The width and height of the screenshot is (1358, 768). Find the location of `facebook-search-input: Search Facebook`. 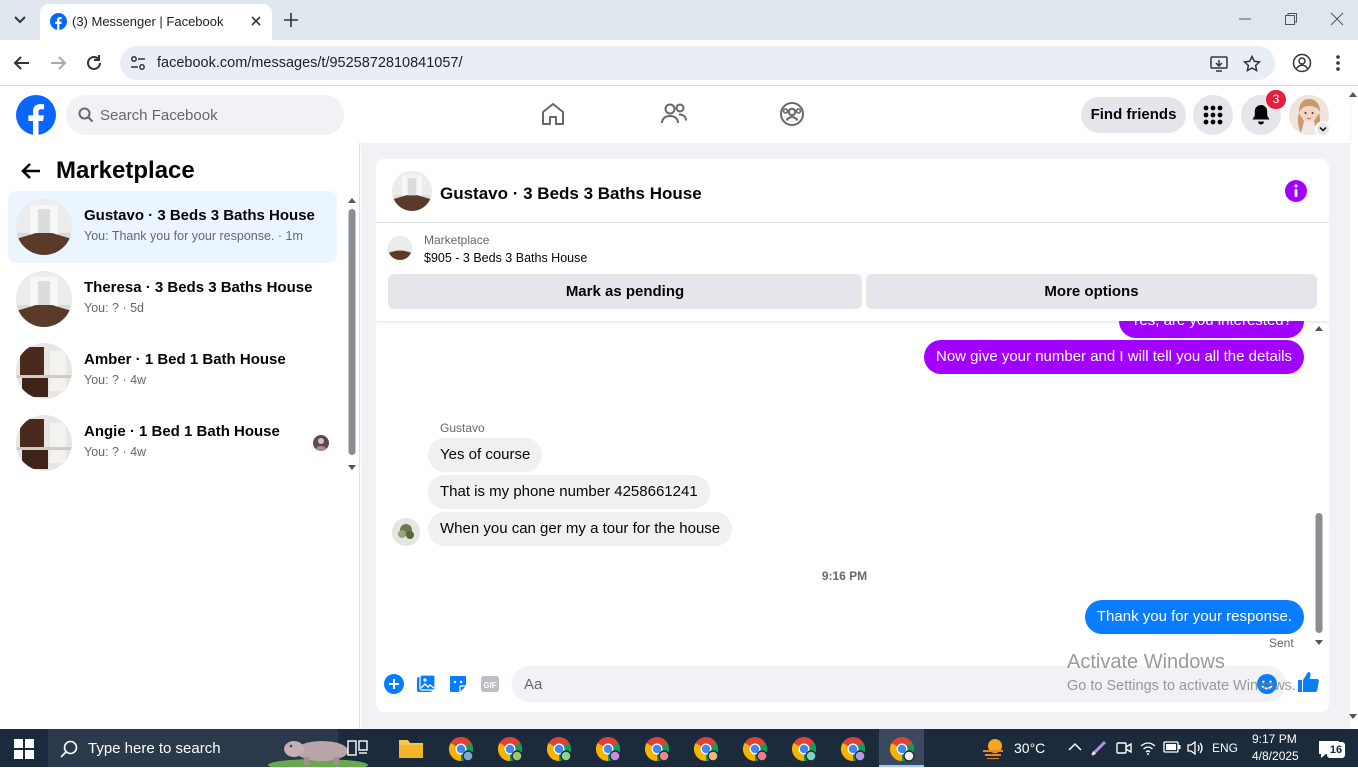

facebook-search-input: Search Facebook is located at coordinates (205, 115).